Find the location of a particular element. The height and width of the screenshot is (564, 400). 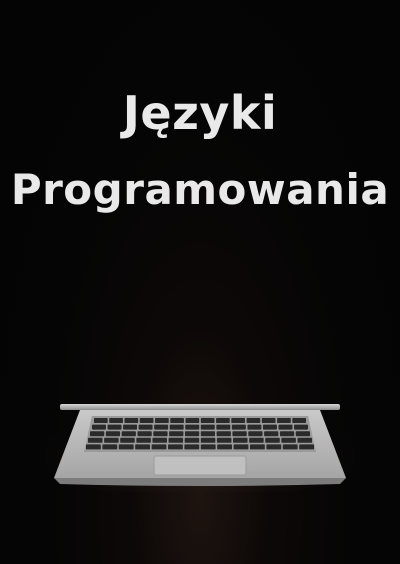

cover-title-line-1: Języki is located at coordinates (200, 113).